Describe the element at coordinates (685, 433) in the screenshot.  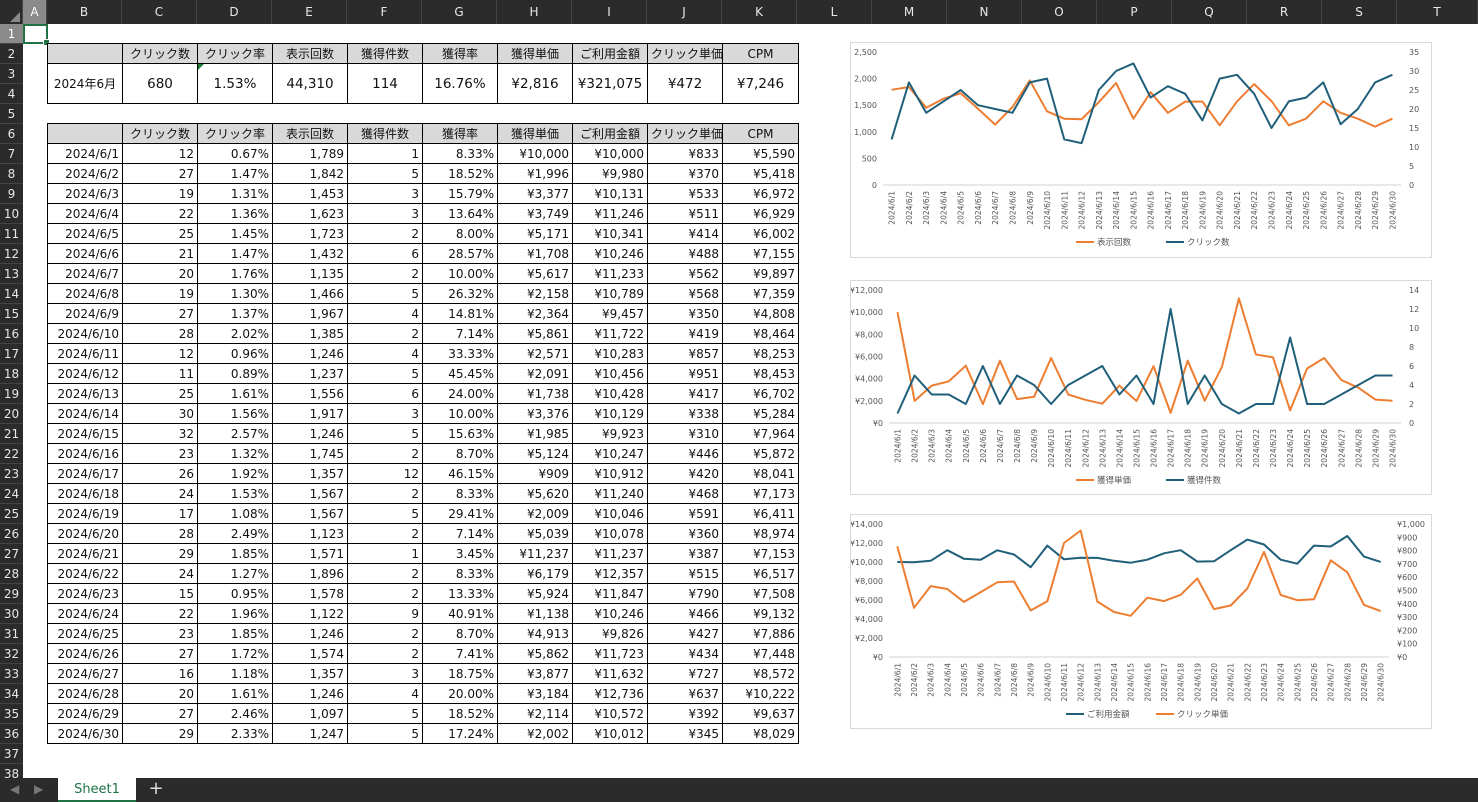
I see `table-cell: ¥310` at that location.